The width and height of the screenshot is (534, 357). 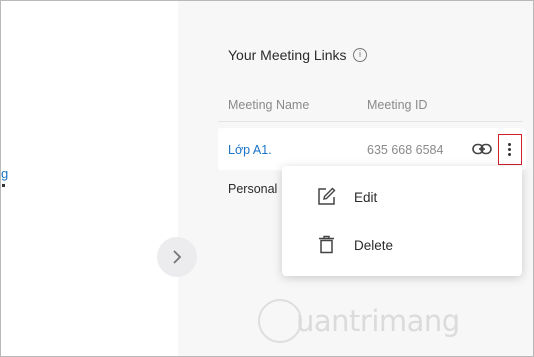 I want to click on menu-item-edit: Edit, so click(x=402, y=197).